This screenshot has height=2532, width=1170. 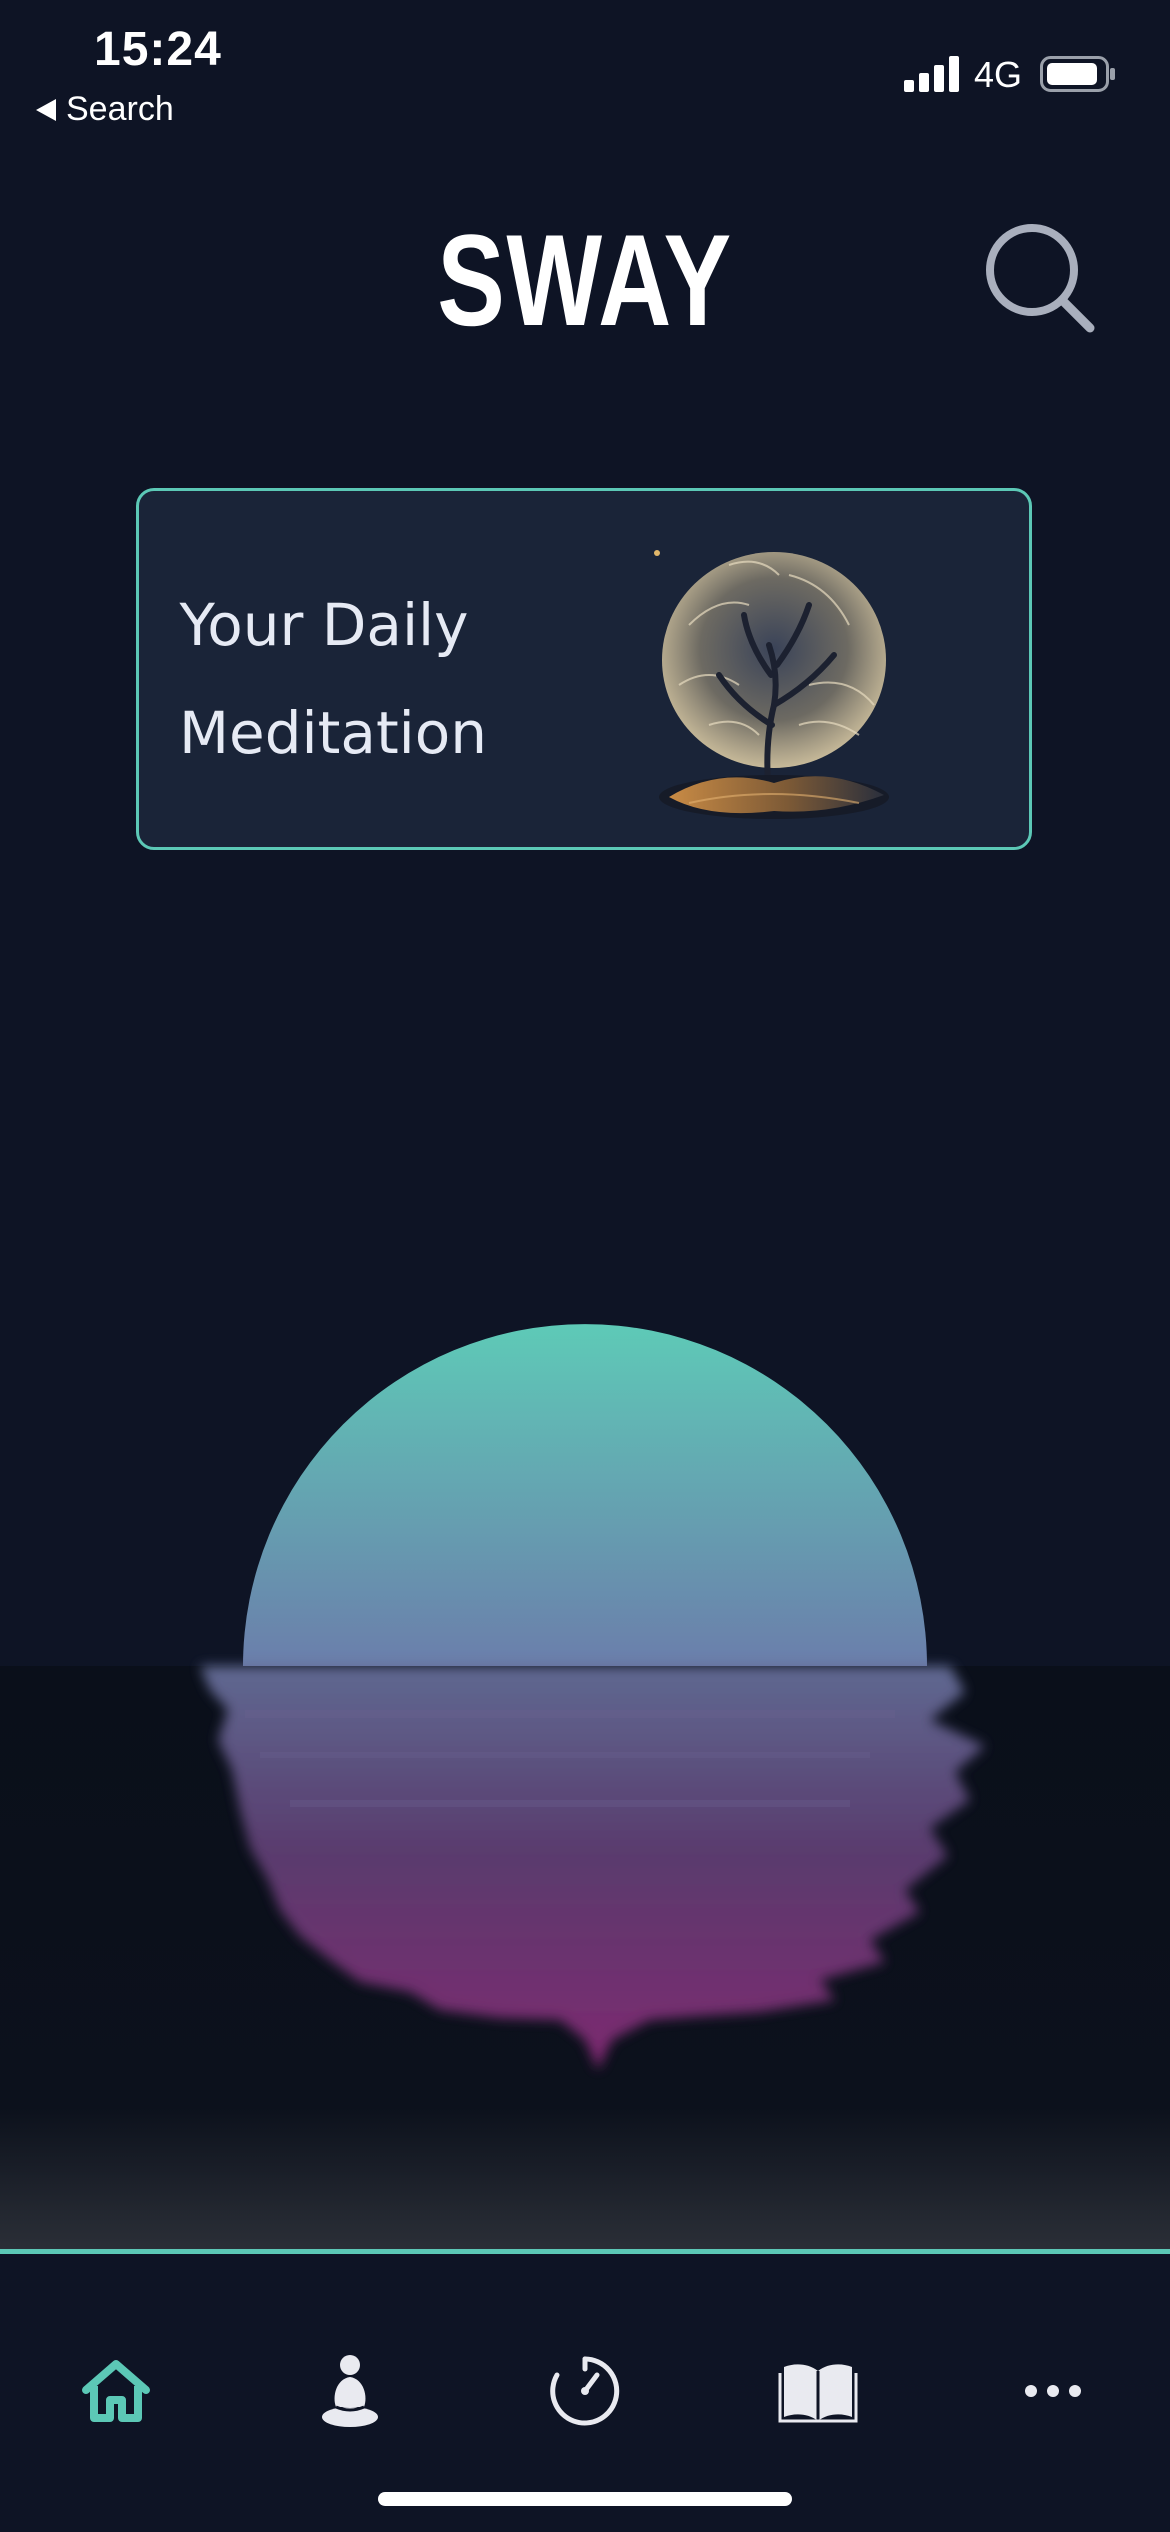 What do you see at coordinates (158, 49) in the screenshot?
I see `status-time: 15:24` at bounding box center [158, 49].